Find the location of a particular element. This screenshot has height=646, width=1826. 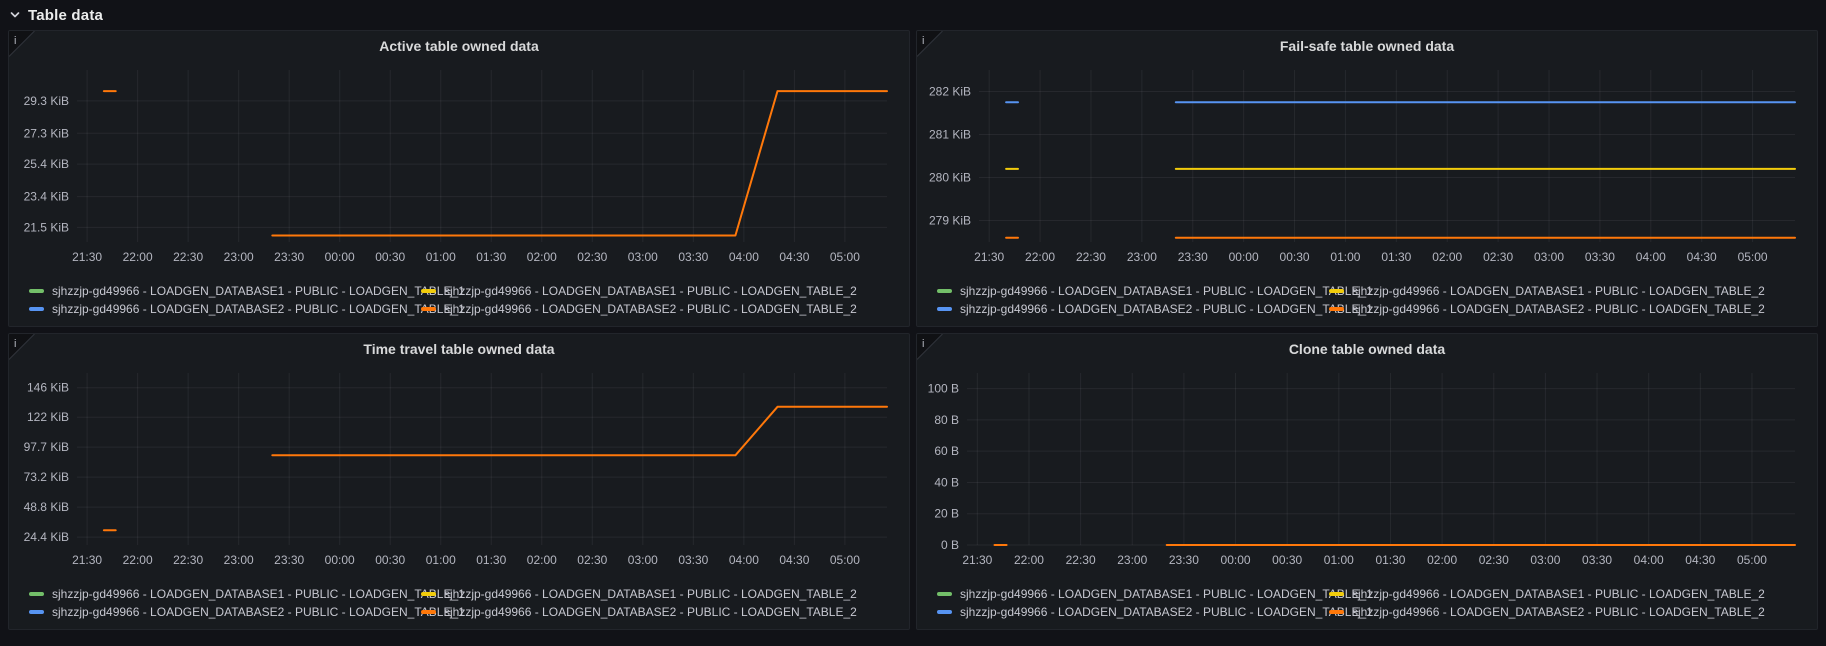

y-tick-label: 146 KiB is located at coordinates (48, 388).